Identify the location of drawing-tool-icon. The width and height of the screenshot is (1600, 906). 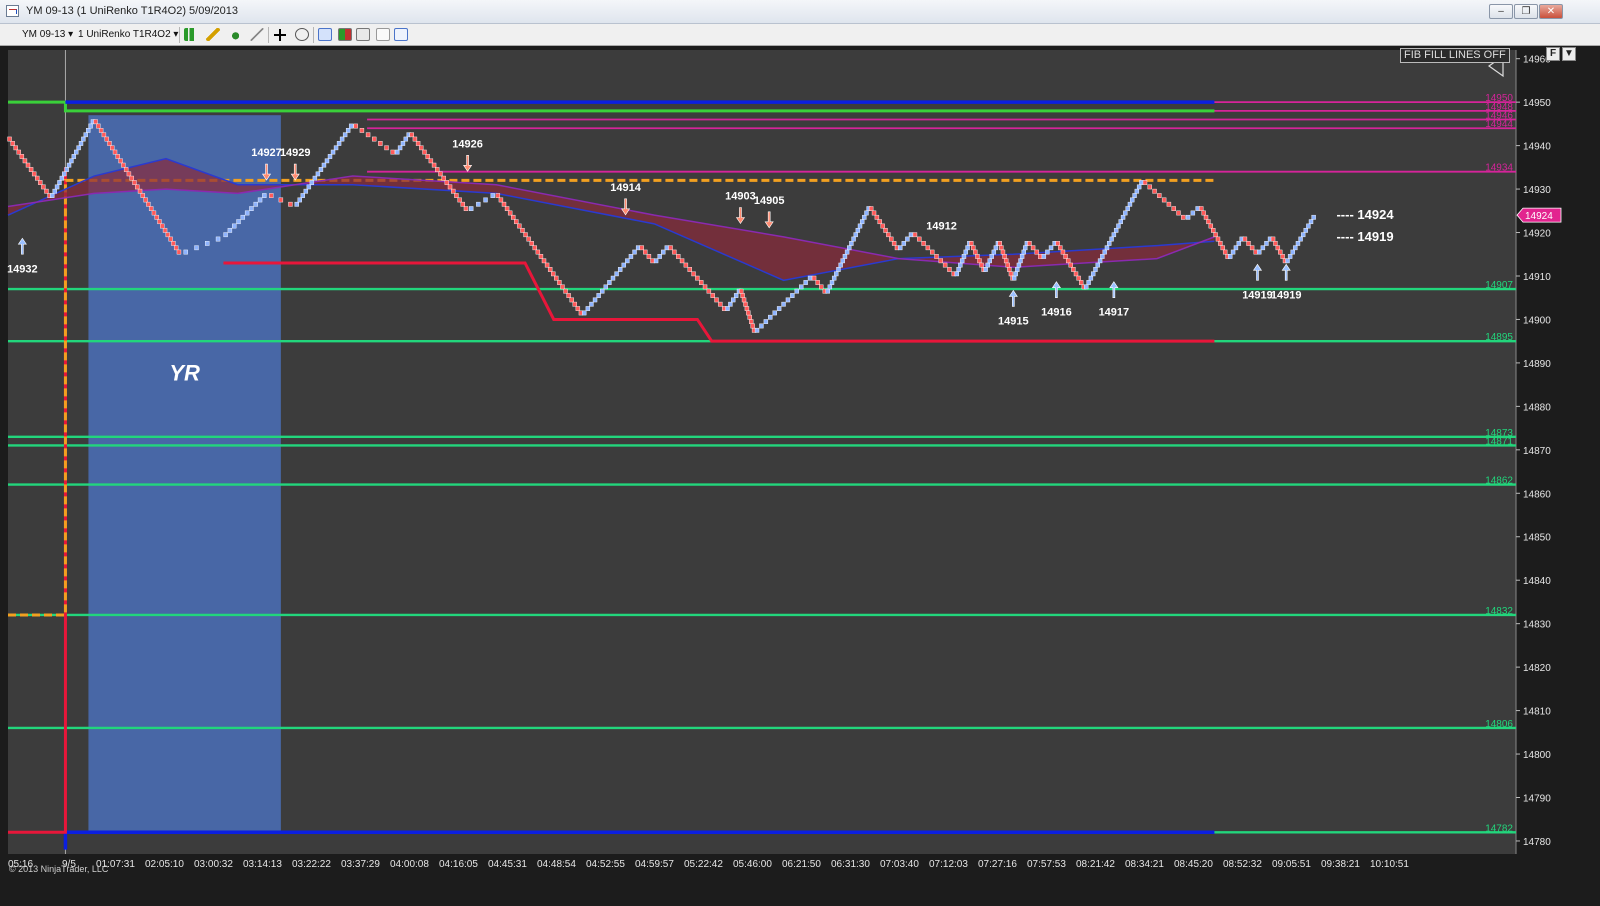
(213, 34).